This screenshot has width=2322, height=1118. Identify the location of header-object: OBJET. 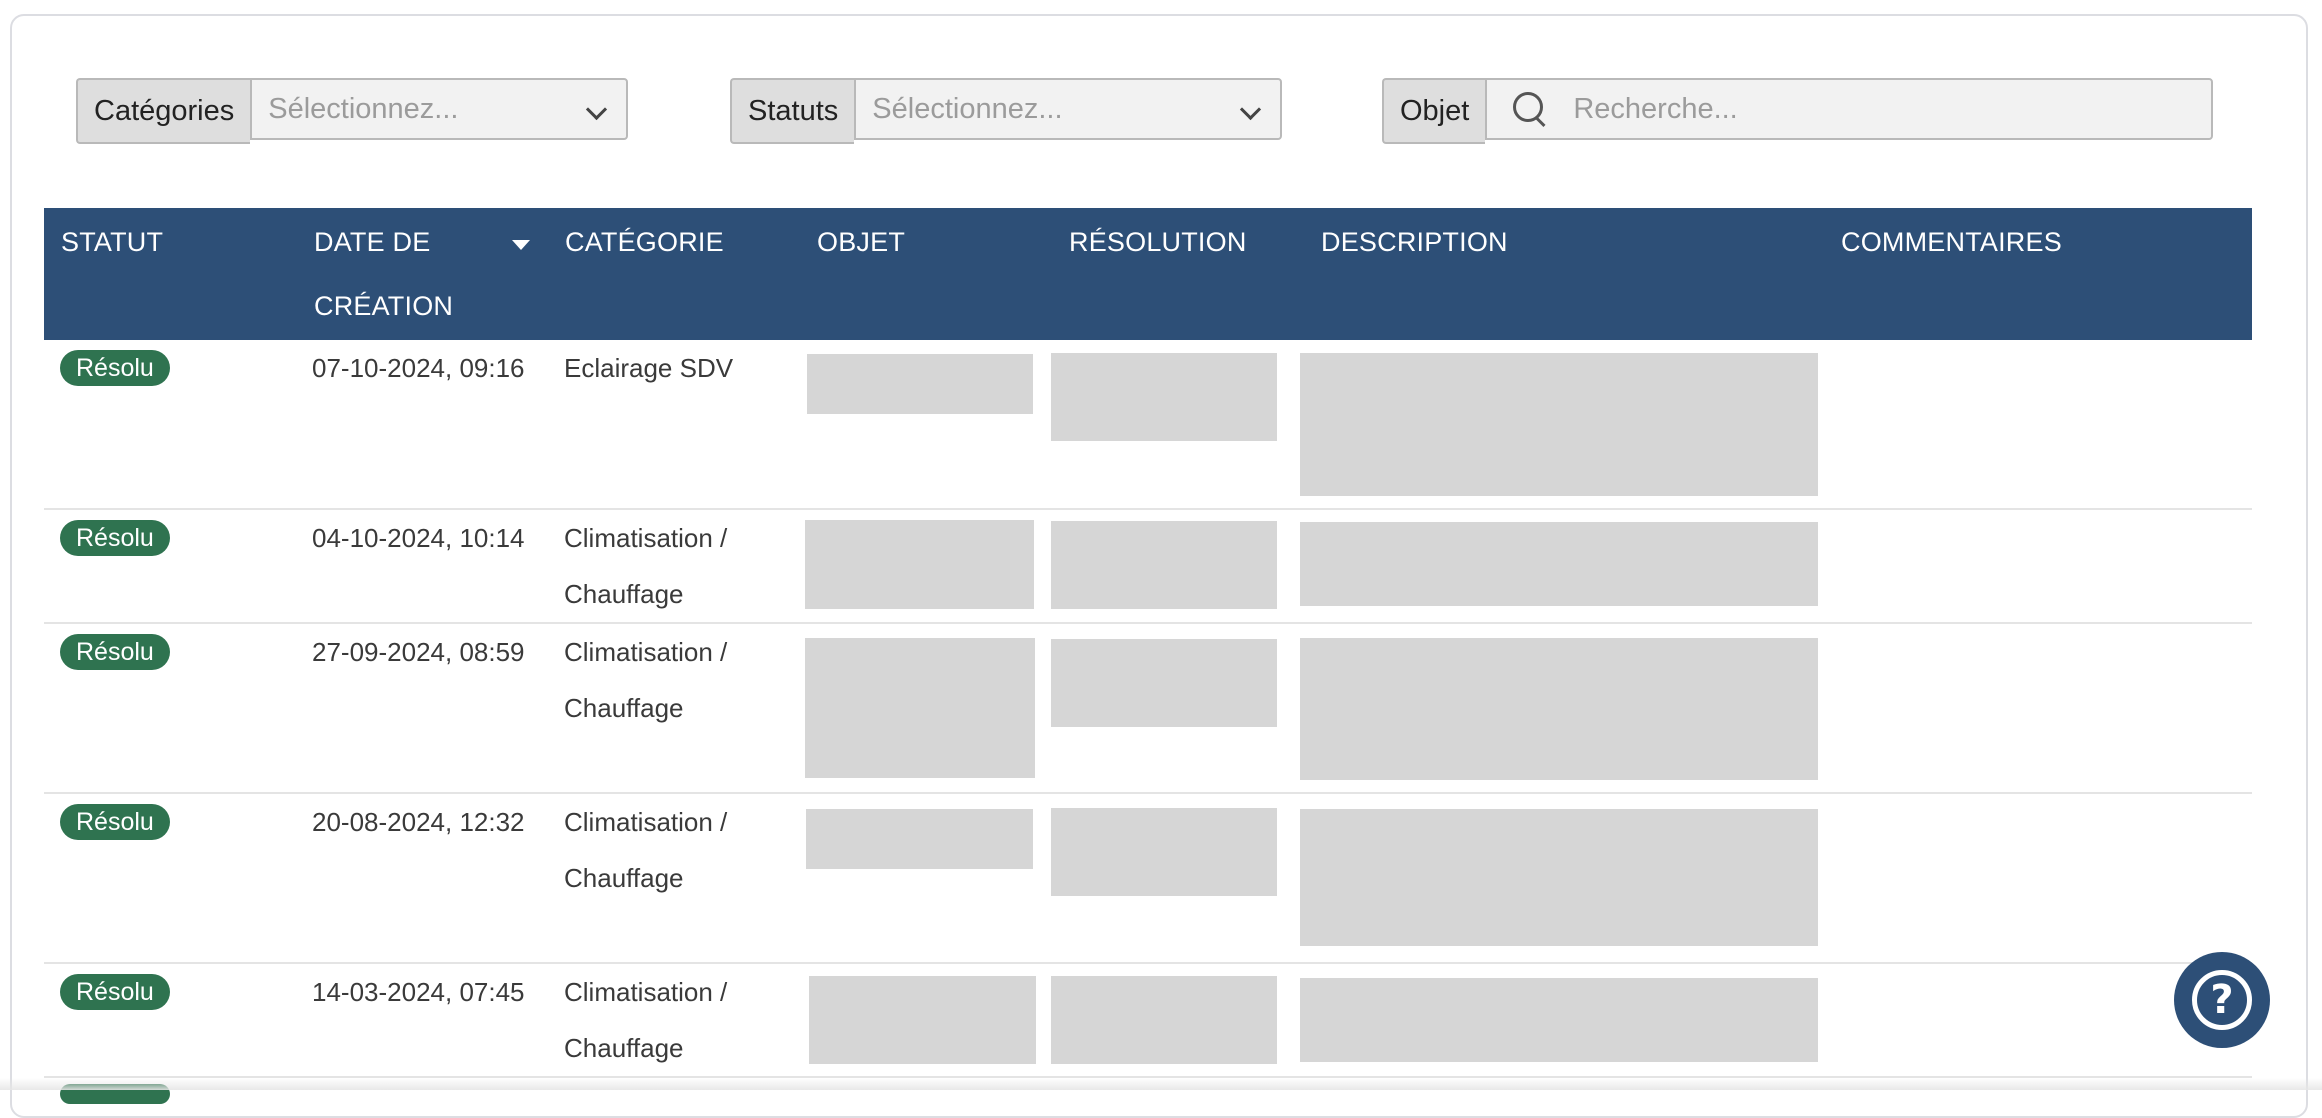
(861, 242).